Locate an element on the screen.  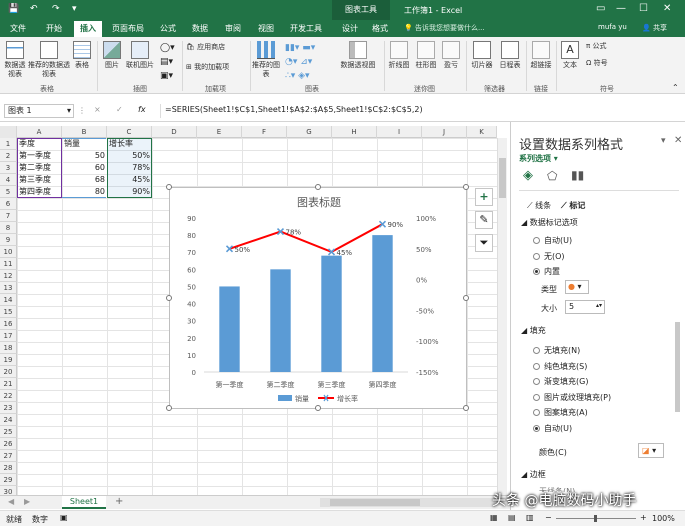
name-box: 图表 1 ▾ is located at coordinates (39, 111).